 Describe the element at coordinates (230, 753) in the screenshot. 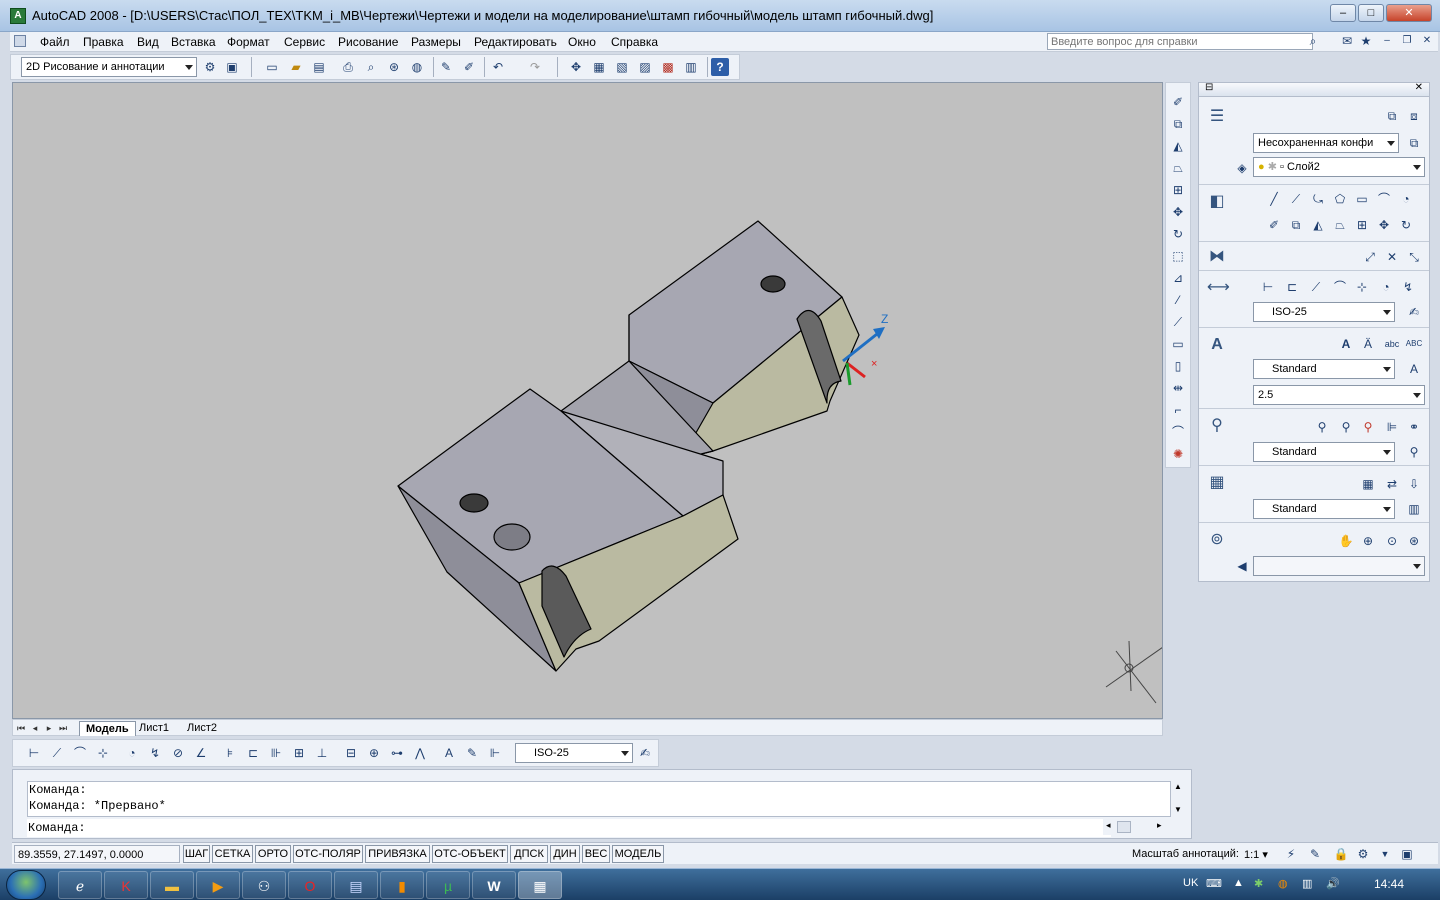

I see `quick-dim-icon: ⊧` at that location.